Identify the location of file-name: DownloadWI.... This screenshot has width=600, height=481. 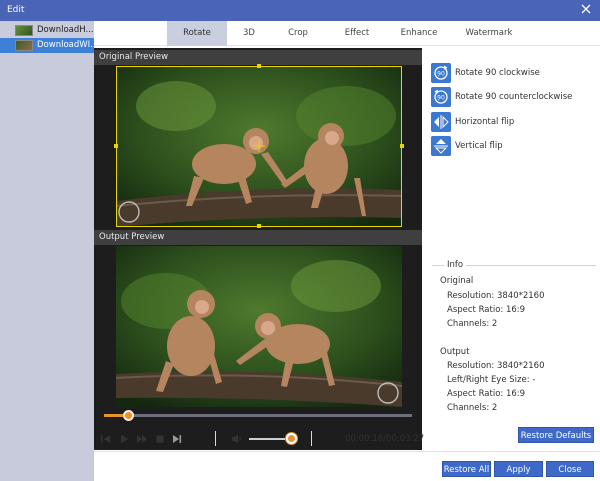
(65, 45).